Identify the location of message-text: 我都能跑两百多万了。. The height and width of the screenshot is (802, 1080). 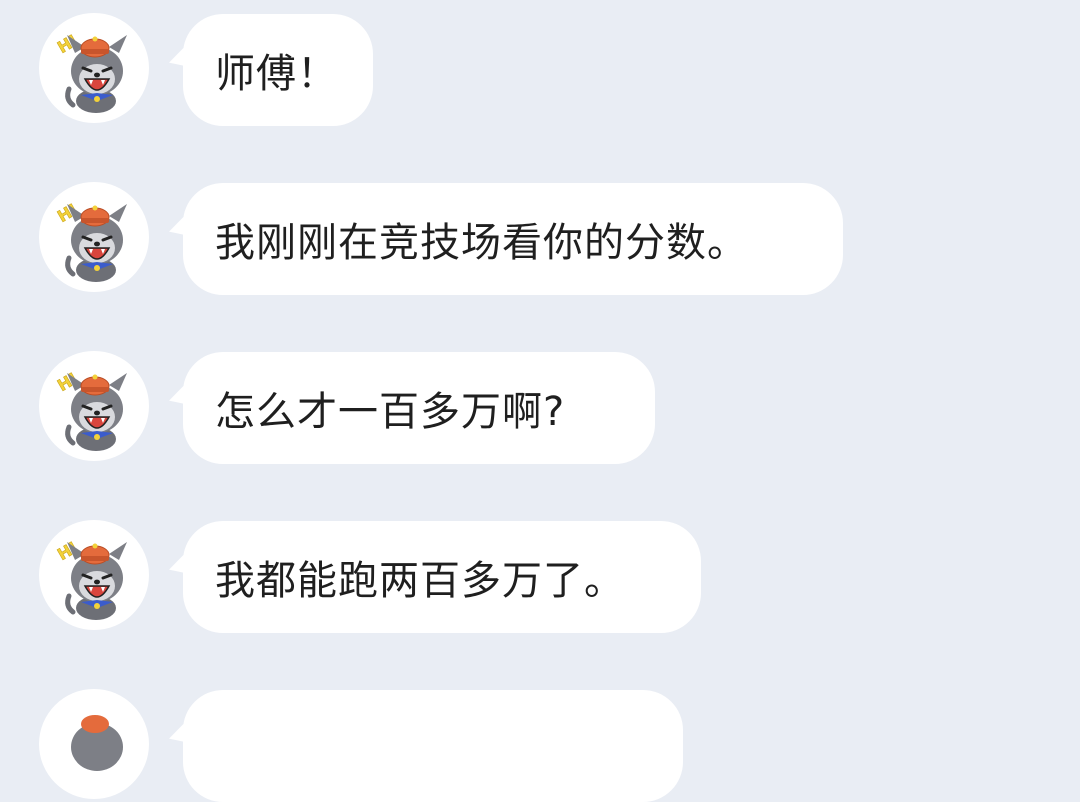
(420, 581).